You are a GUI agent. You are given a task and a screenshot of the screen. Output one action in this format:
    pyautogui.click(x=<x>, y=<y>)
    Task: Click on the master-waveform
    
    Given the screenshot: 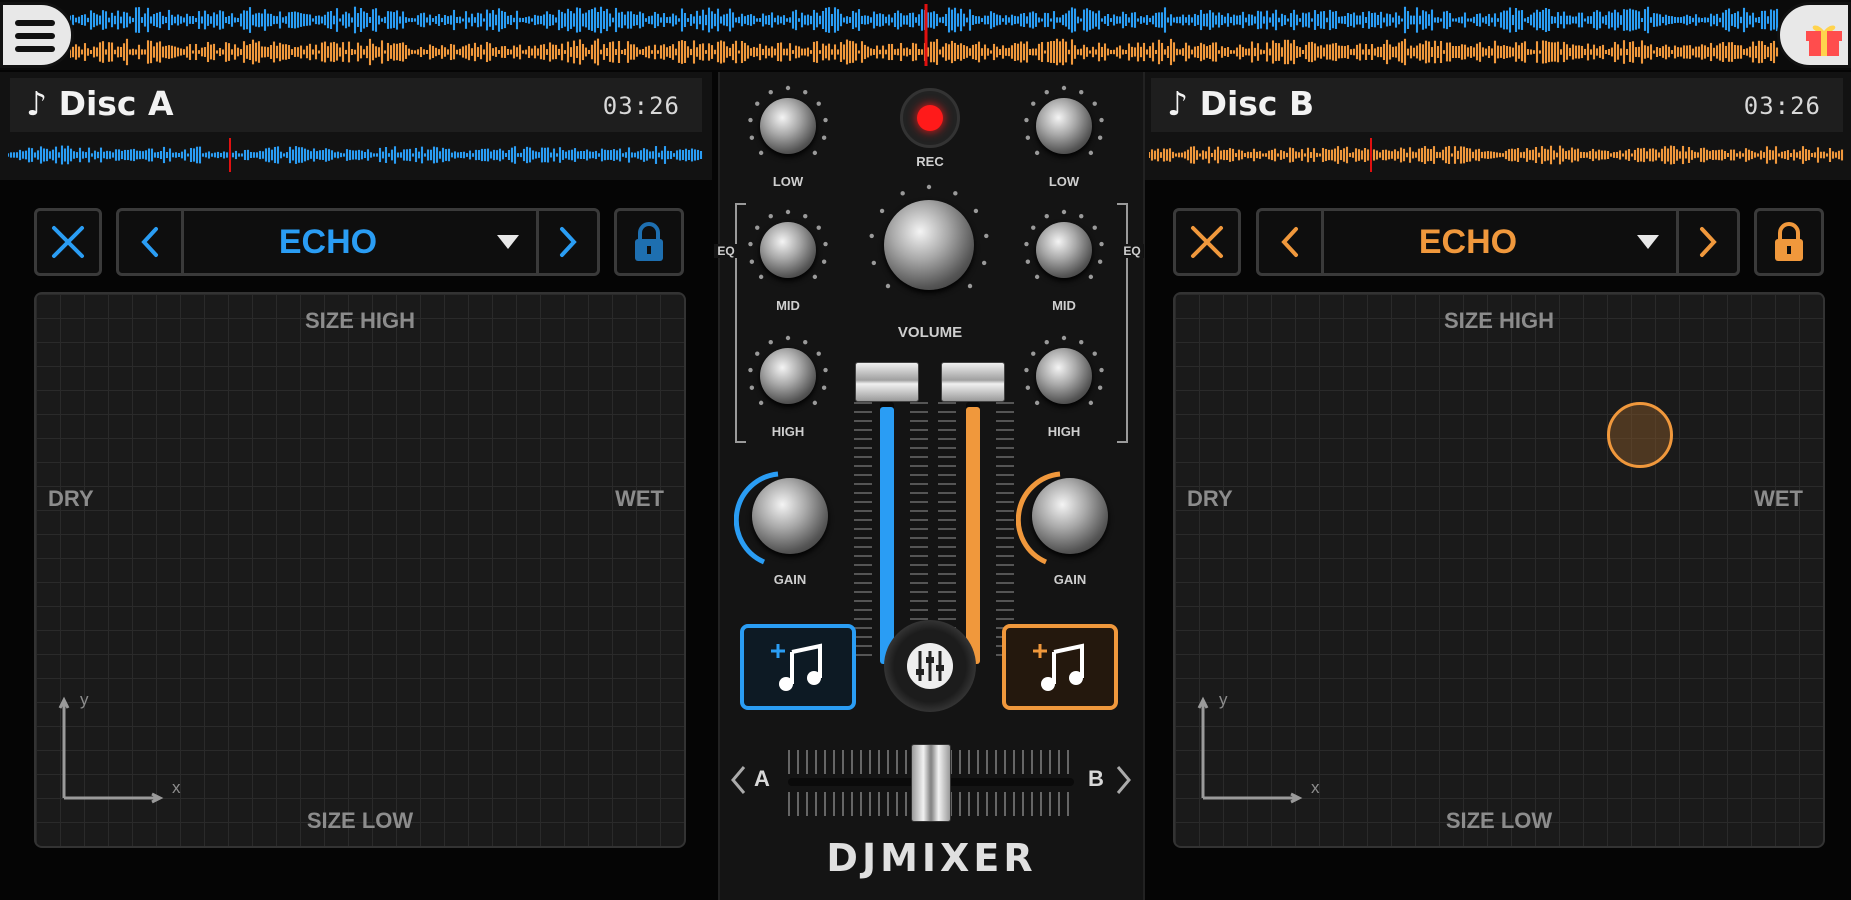 What is the action you would take?
    pyautogui.click(x=924, y=35)
    